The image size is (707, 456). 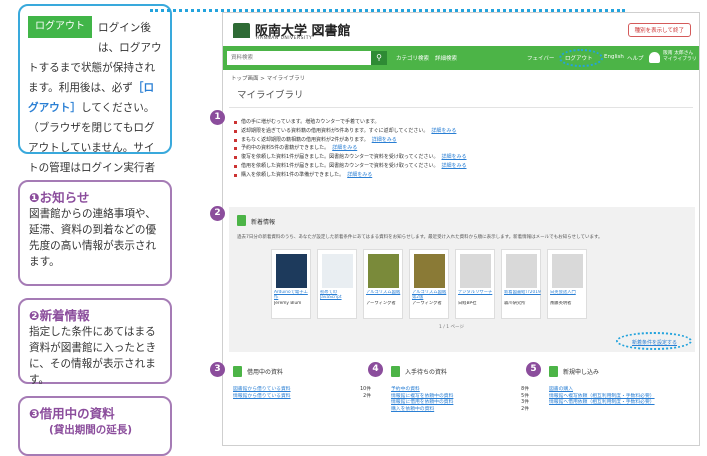 What do you see at coordinates (422, 402) in the screenshot?
I see `list-item-link: 情報館に借用を依頼中の資料` at bounding box center [422, 402].